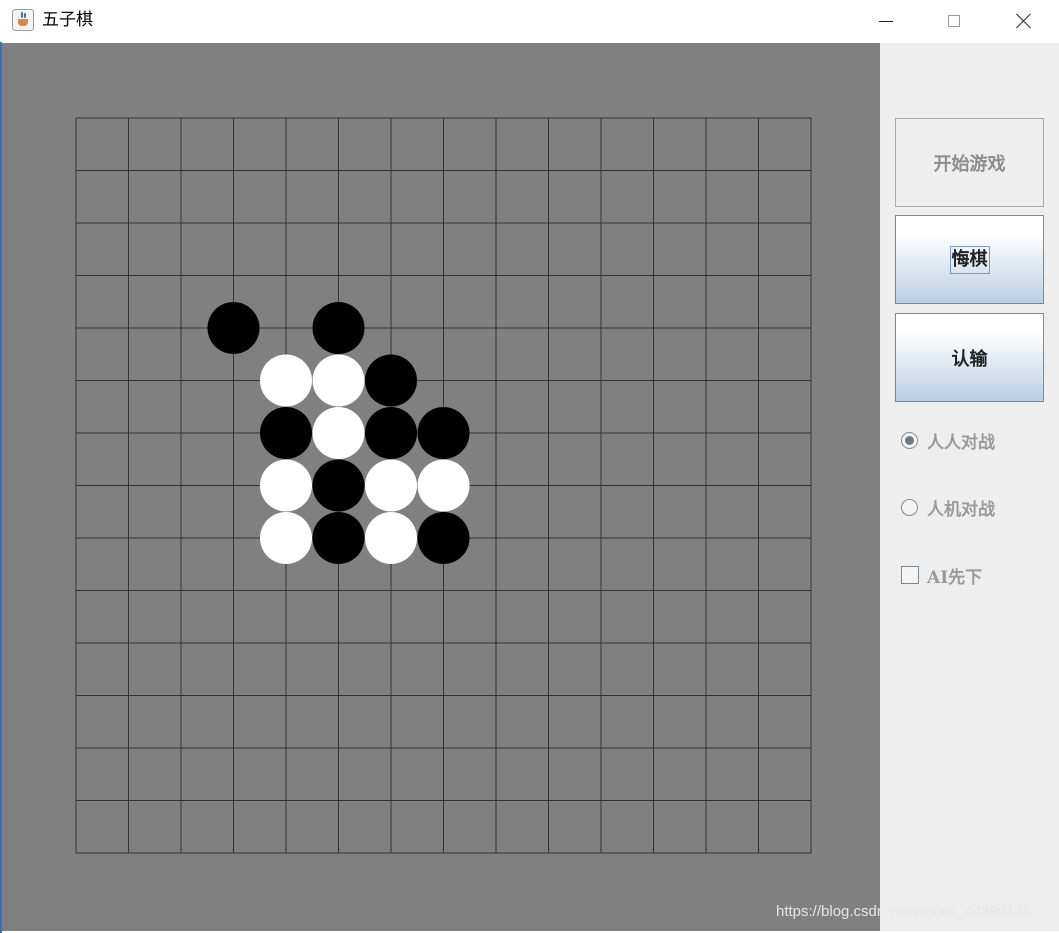 The height and width of the screenshot is (933, 1059). I want to click on undo-label: 悔棋, so click(969, 259).